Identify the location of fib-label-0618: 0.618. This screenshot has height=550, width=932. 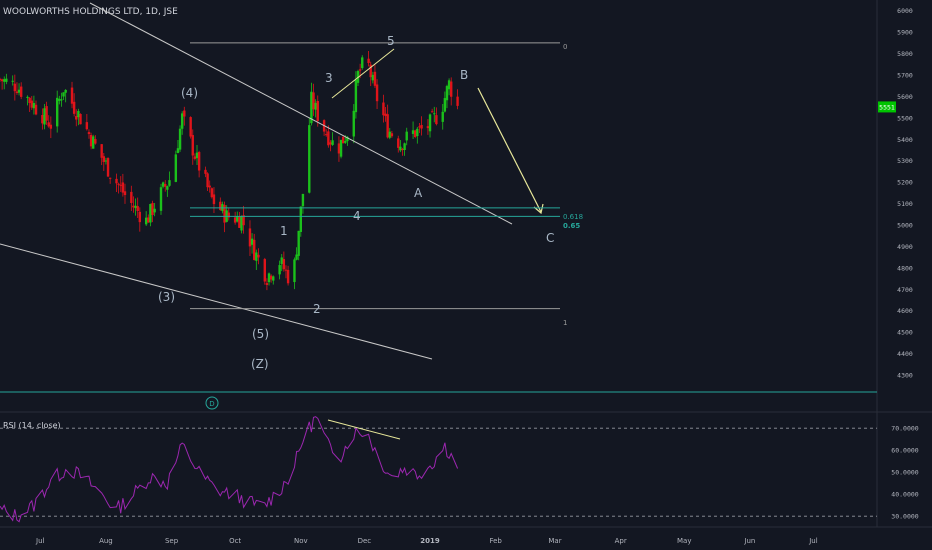
(573, 217).